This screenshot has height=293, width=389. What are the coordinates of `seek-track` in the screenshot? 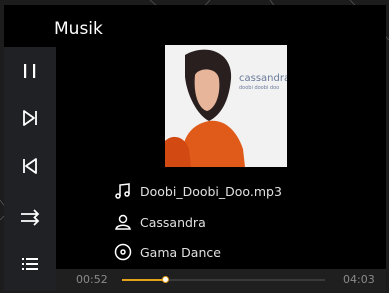 It's located at (223, 279).